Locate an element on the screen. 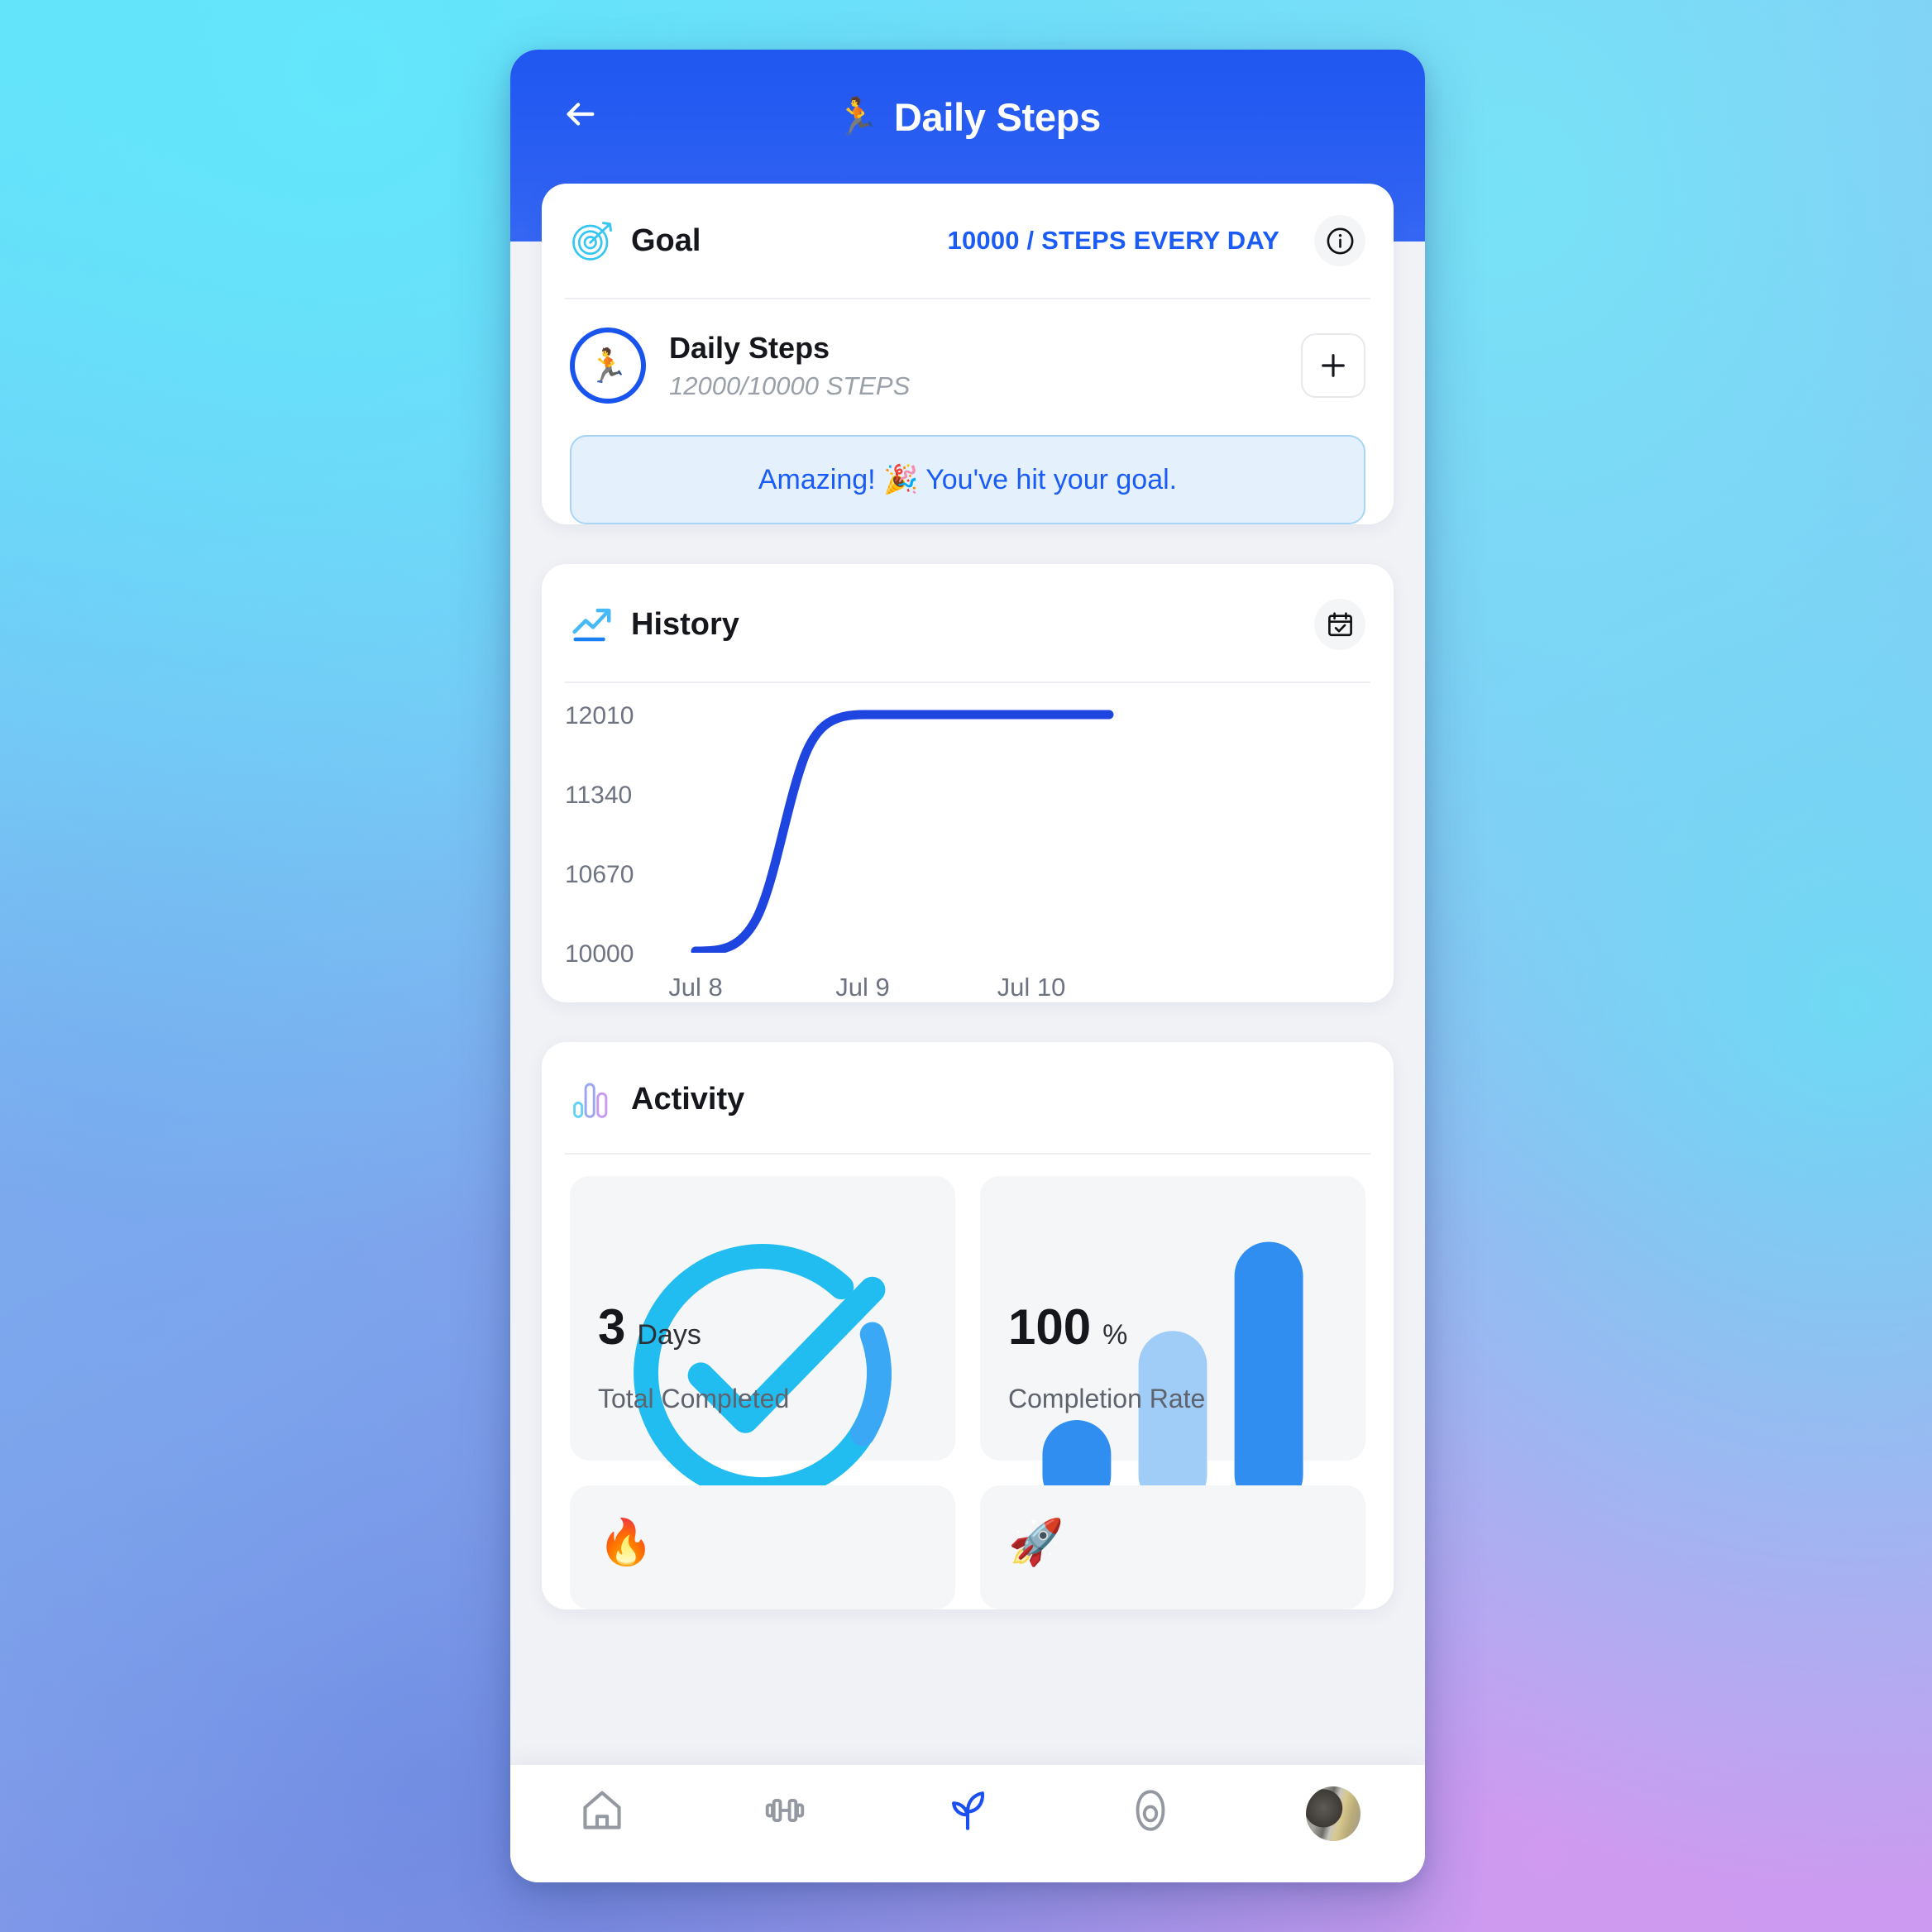 Image resolution: width=1932 pixels, height=1932 pixels. bottom-nav is located at coordinates (967, 1823).